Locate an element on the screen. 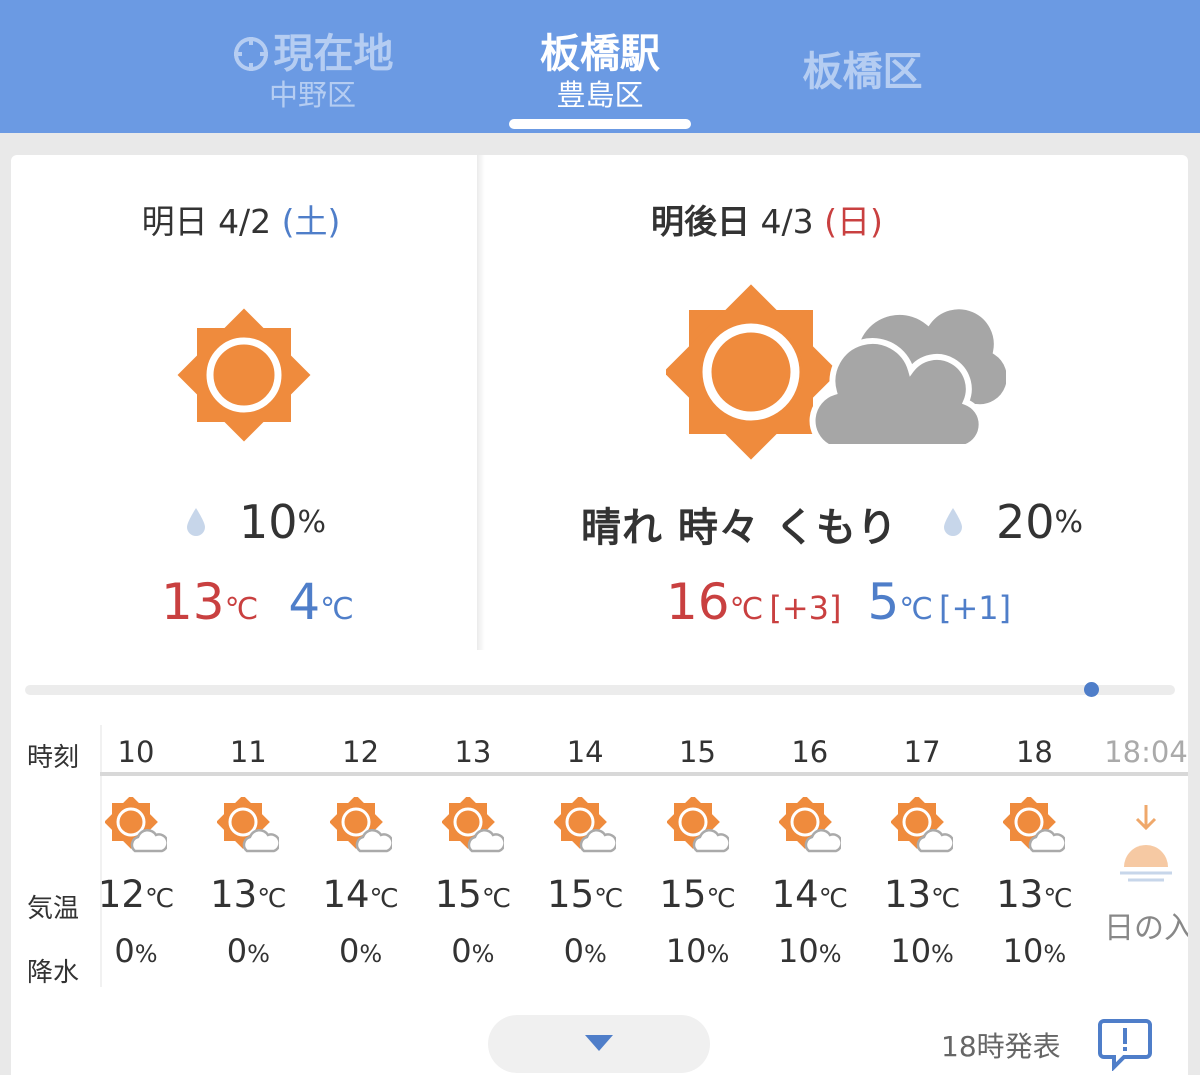  tomorrow-dow: (土) is located at coordinates (311, 221).